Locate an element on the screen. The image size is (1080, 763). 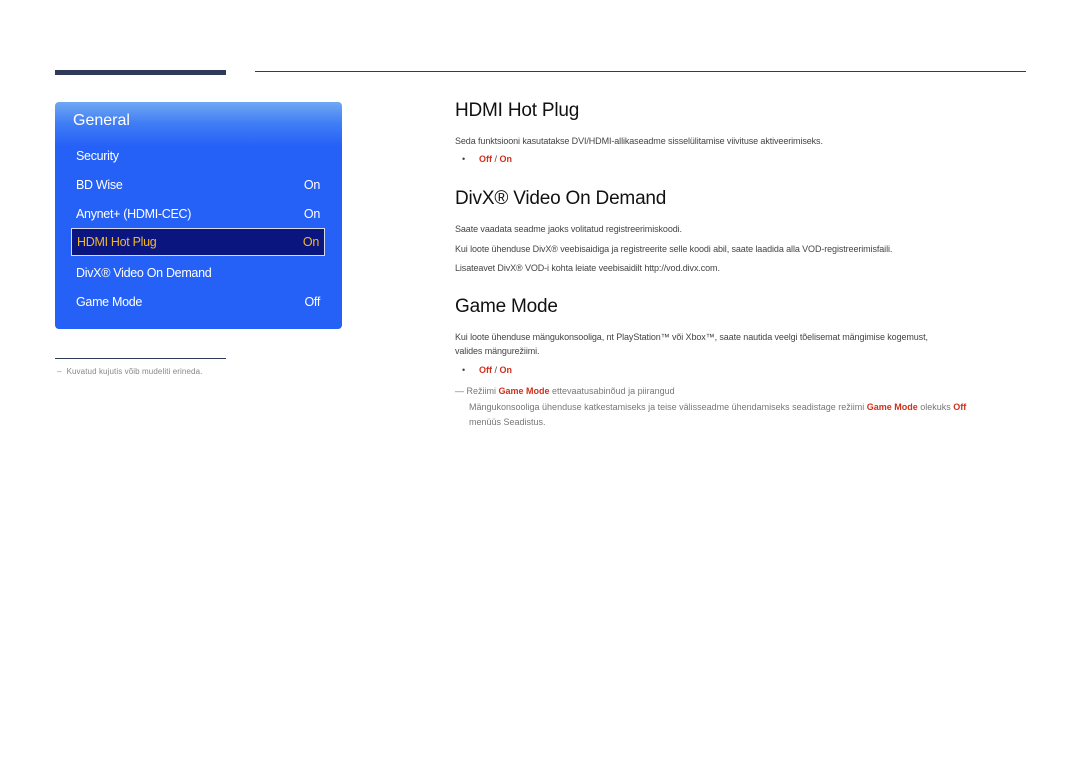
note-body-accent-2: Off is located at coordinates (960, 407).